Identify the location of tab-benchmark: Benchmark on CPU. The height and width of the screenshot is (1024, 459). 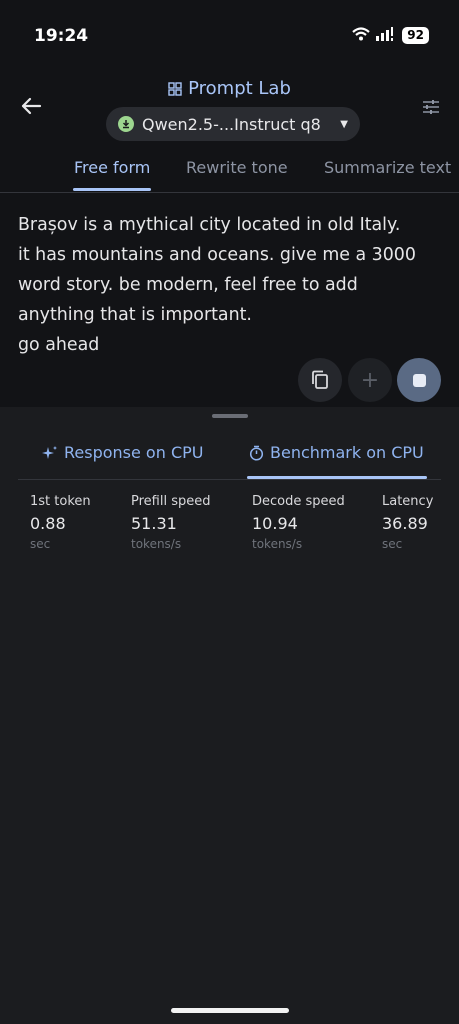
(336, 452).